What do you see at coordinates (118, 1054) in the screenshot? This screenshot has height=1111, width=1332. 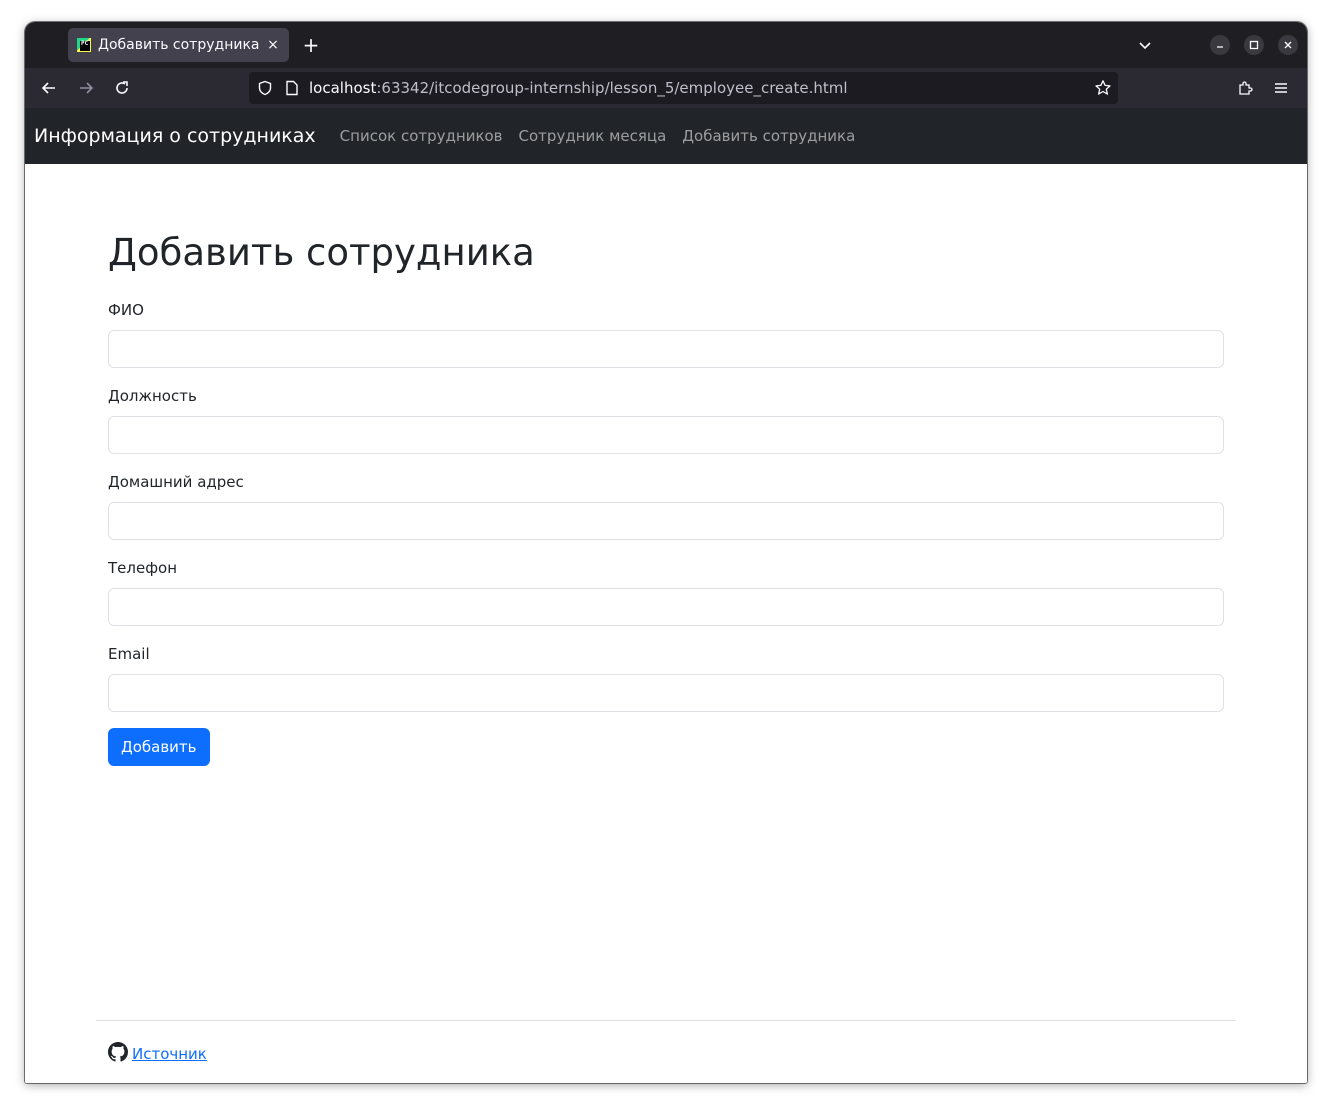 I see `github-icon` at bounding box center [118, 1054].